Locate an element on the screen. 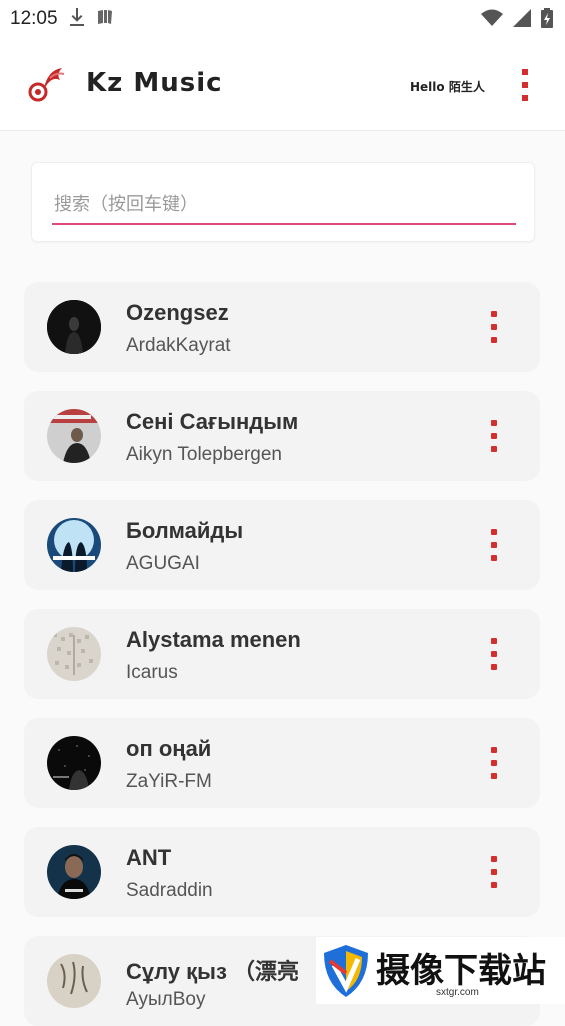 Image resolution: width=565 pixels, height=1026 pixels. battery-icon is located at coordinates (547, 20).